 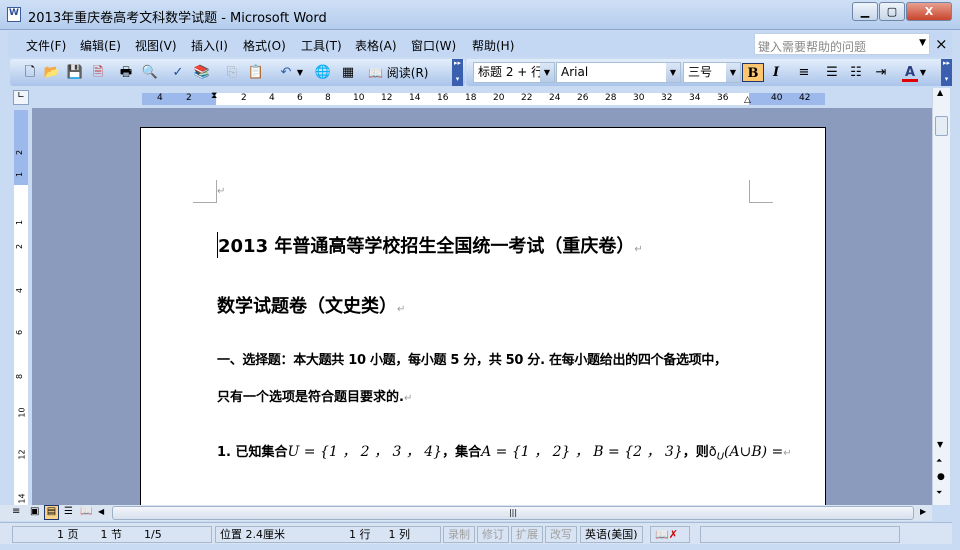 What do you see at coordinates (375, 73) in the screenshot?
I see `book-icon: 📖` at bounding box center [375, 73].